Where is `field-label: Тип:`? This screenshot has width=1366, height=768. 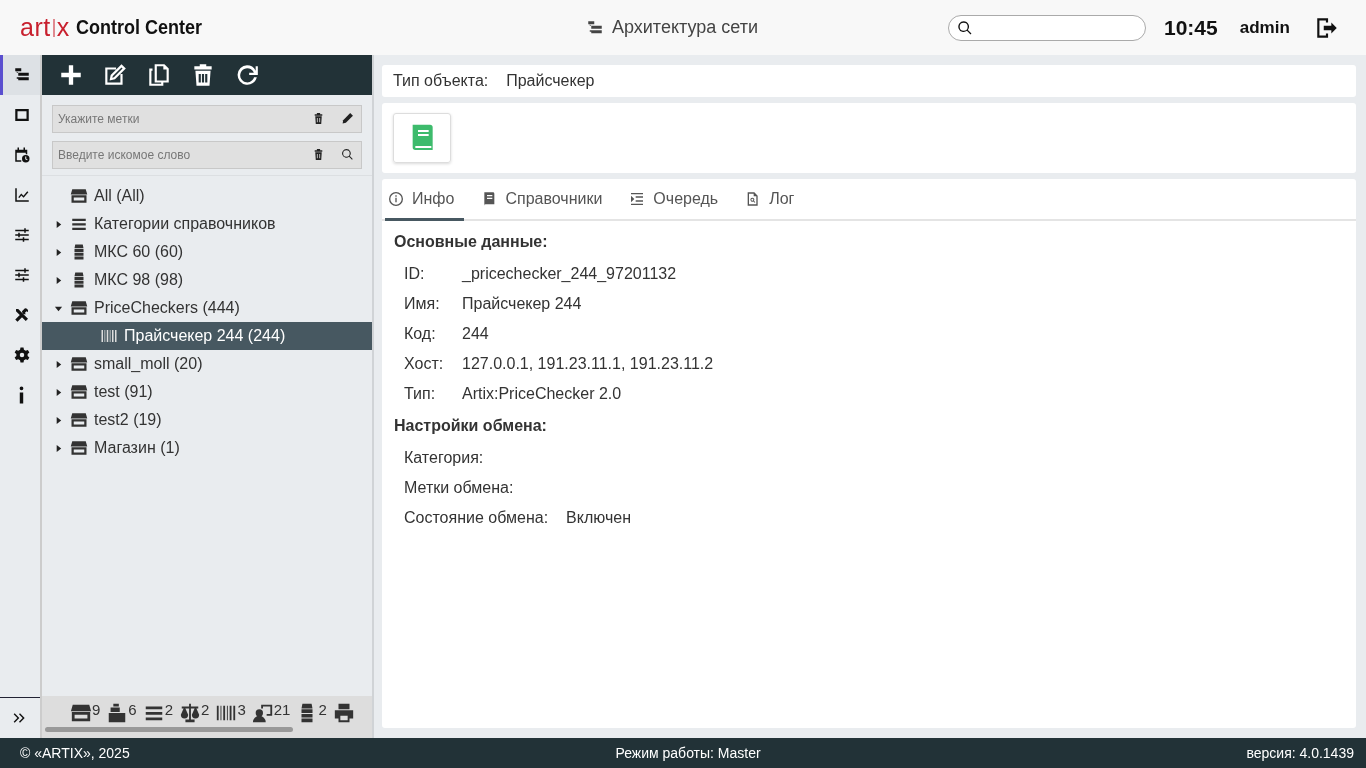
field-label: Тип: is located at coordinates (420, 394).